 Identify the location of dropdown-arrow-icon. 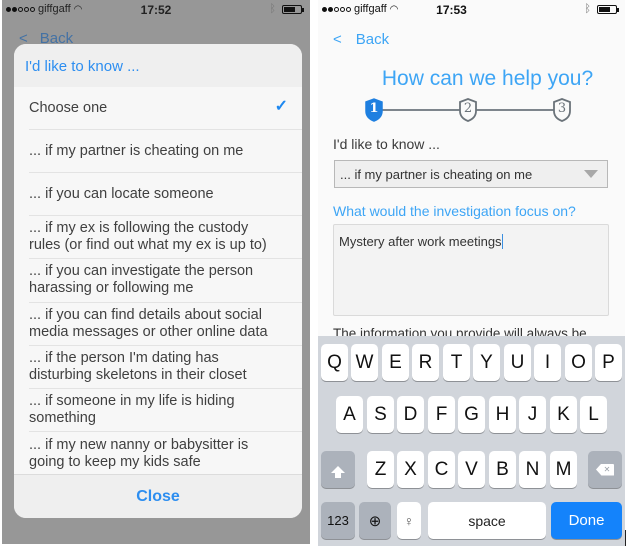
(591, 174).